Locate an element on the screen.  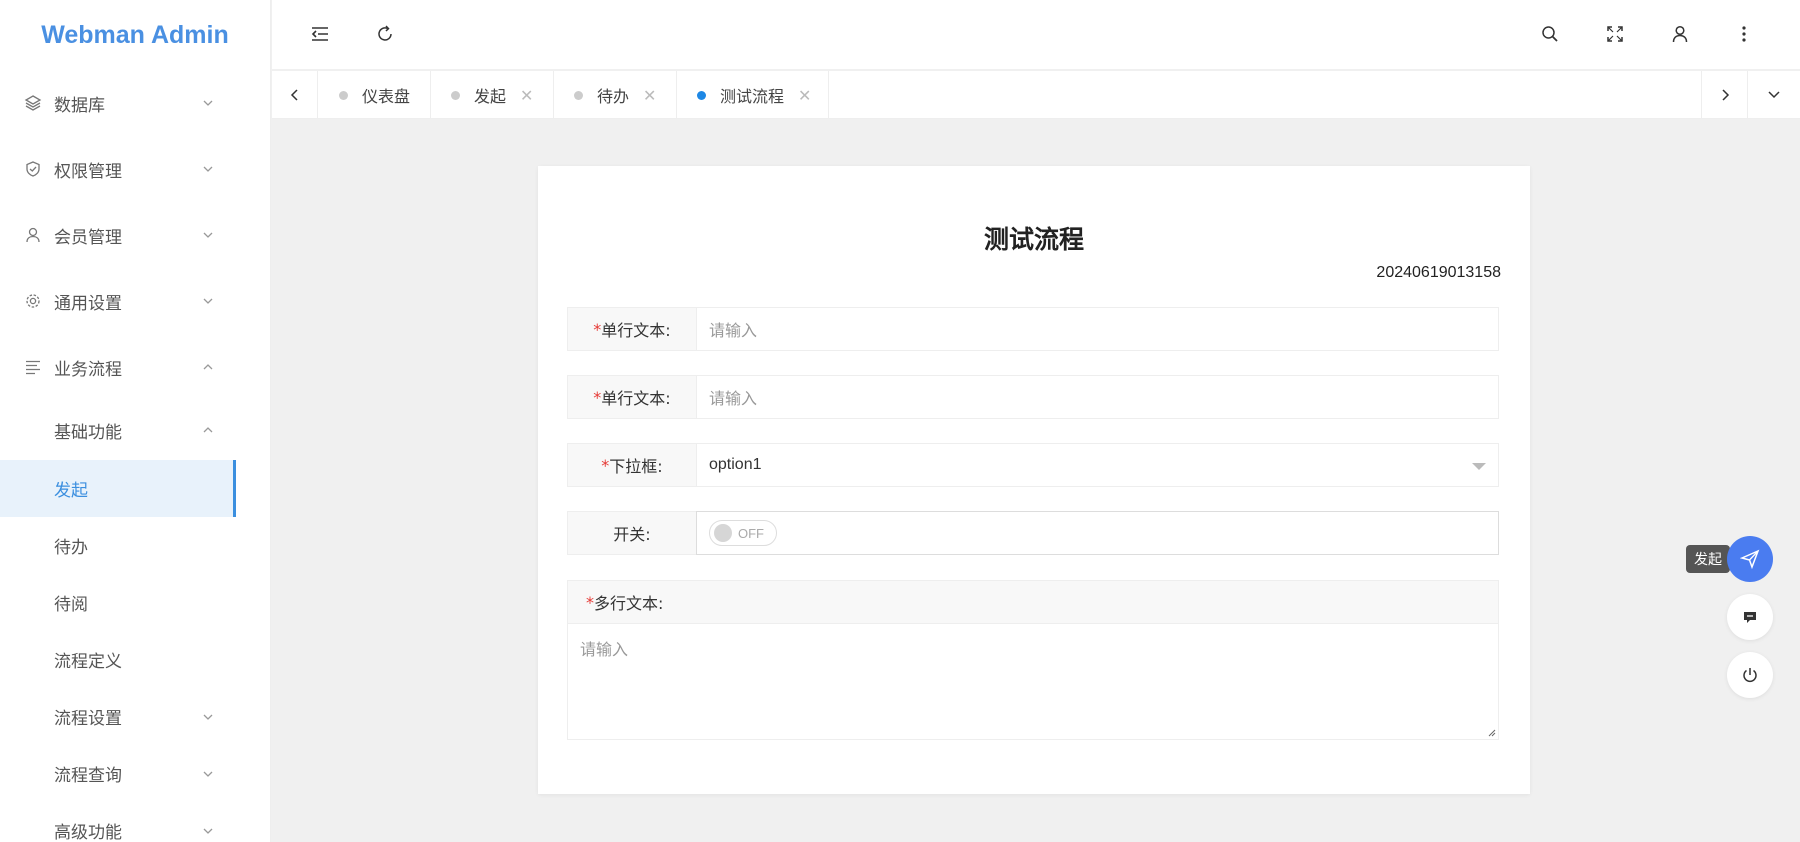
comment-fab-button is located at coordinates (1750, 617).